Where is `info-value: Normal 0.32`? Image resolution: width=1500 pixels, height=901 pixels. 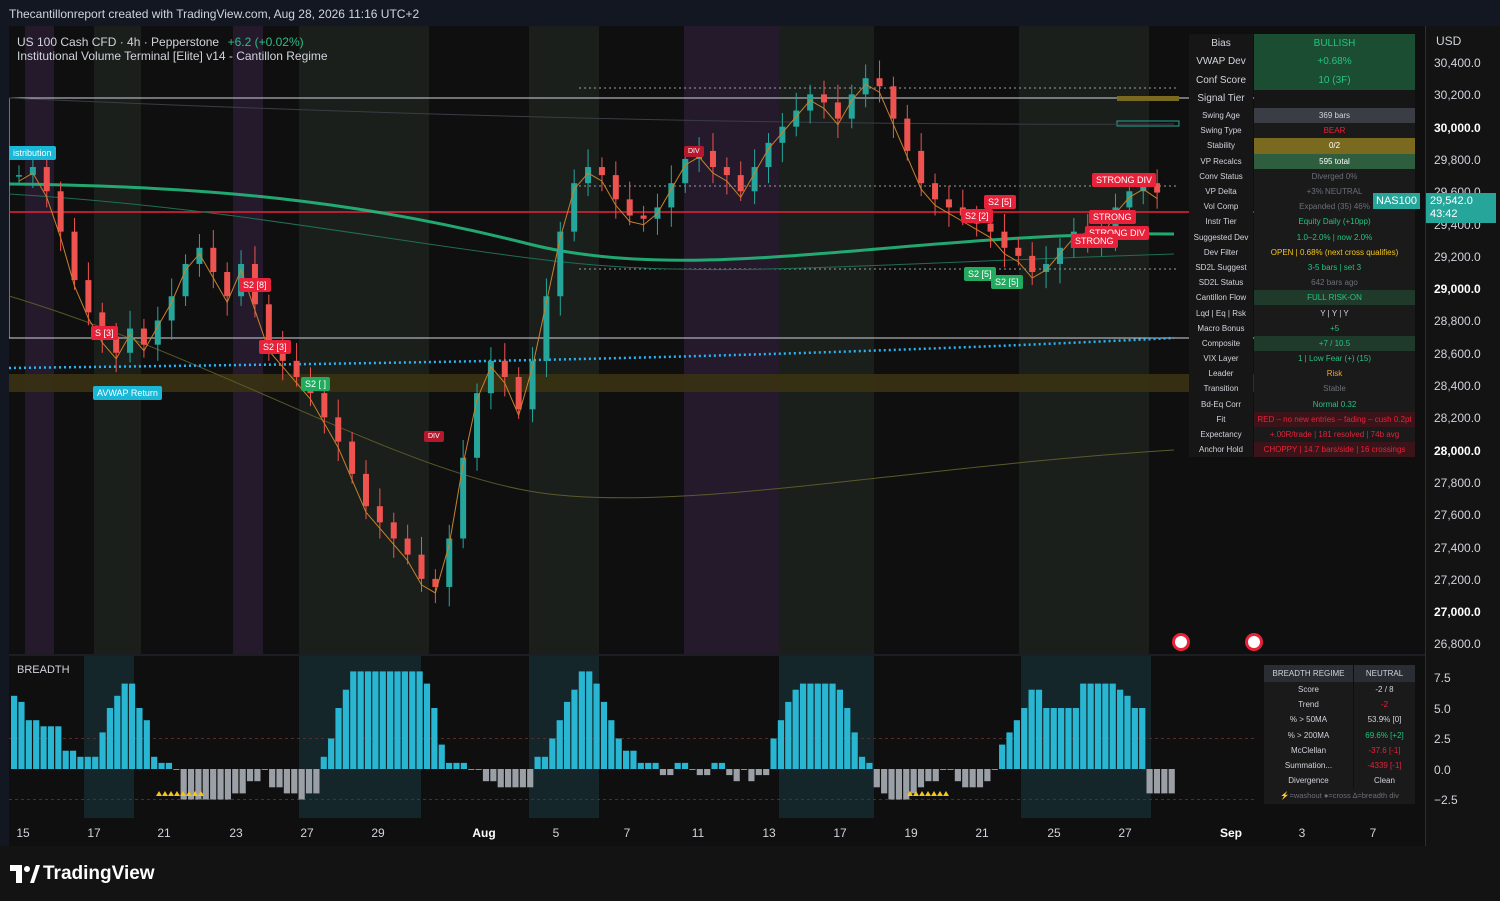
info-value: Normal 0.32 is located at coordinates (1334, 404).